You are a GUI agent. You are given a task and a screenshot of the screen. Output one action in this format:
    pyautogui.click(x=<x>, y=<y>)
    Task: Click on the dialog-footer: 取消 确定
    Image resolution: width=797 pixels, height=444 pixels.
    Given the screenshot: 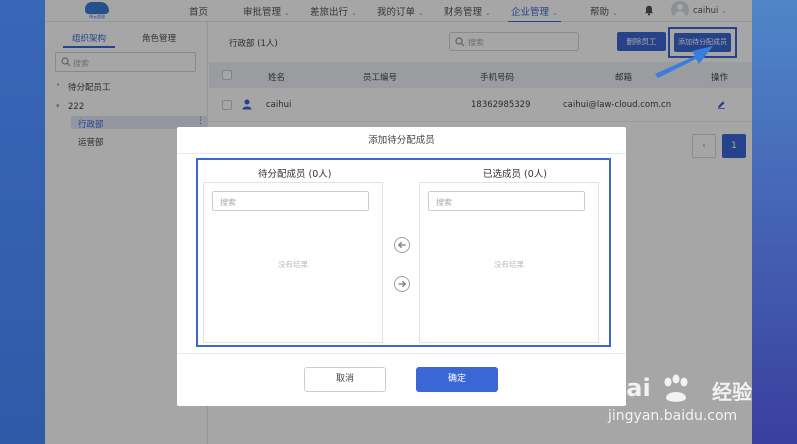 What is the action you would take?
    pyautogui.click(x=401, y=379)
    